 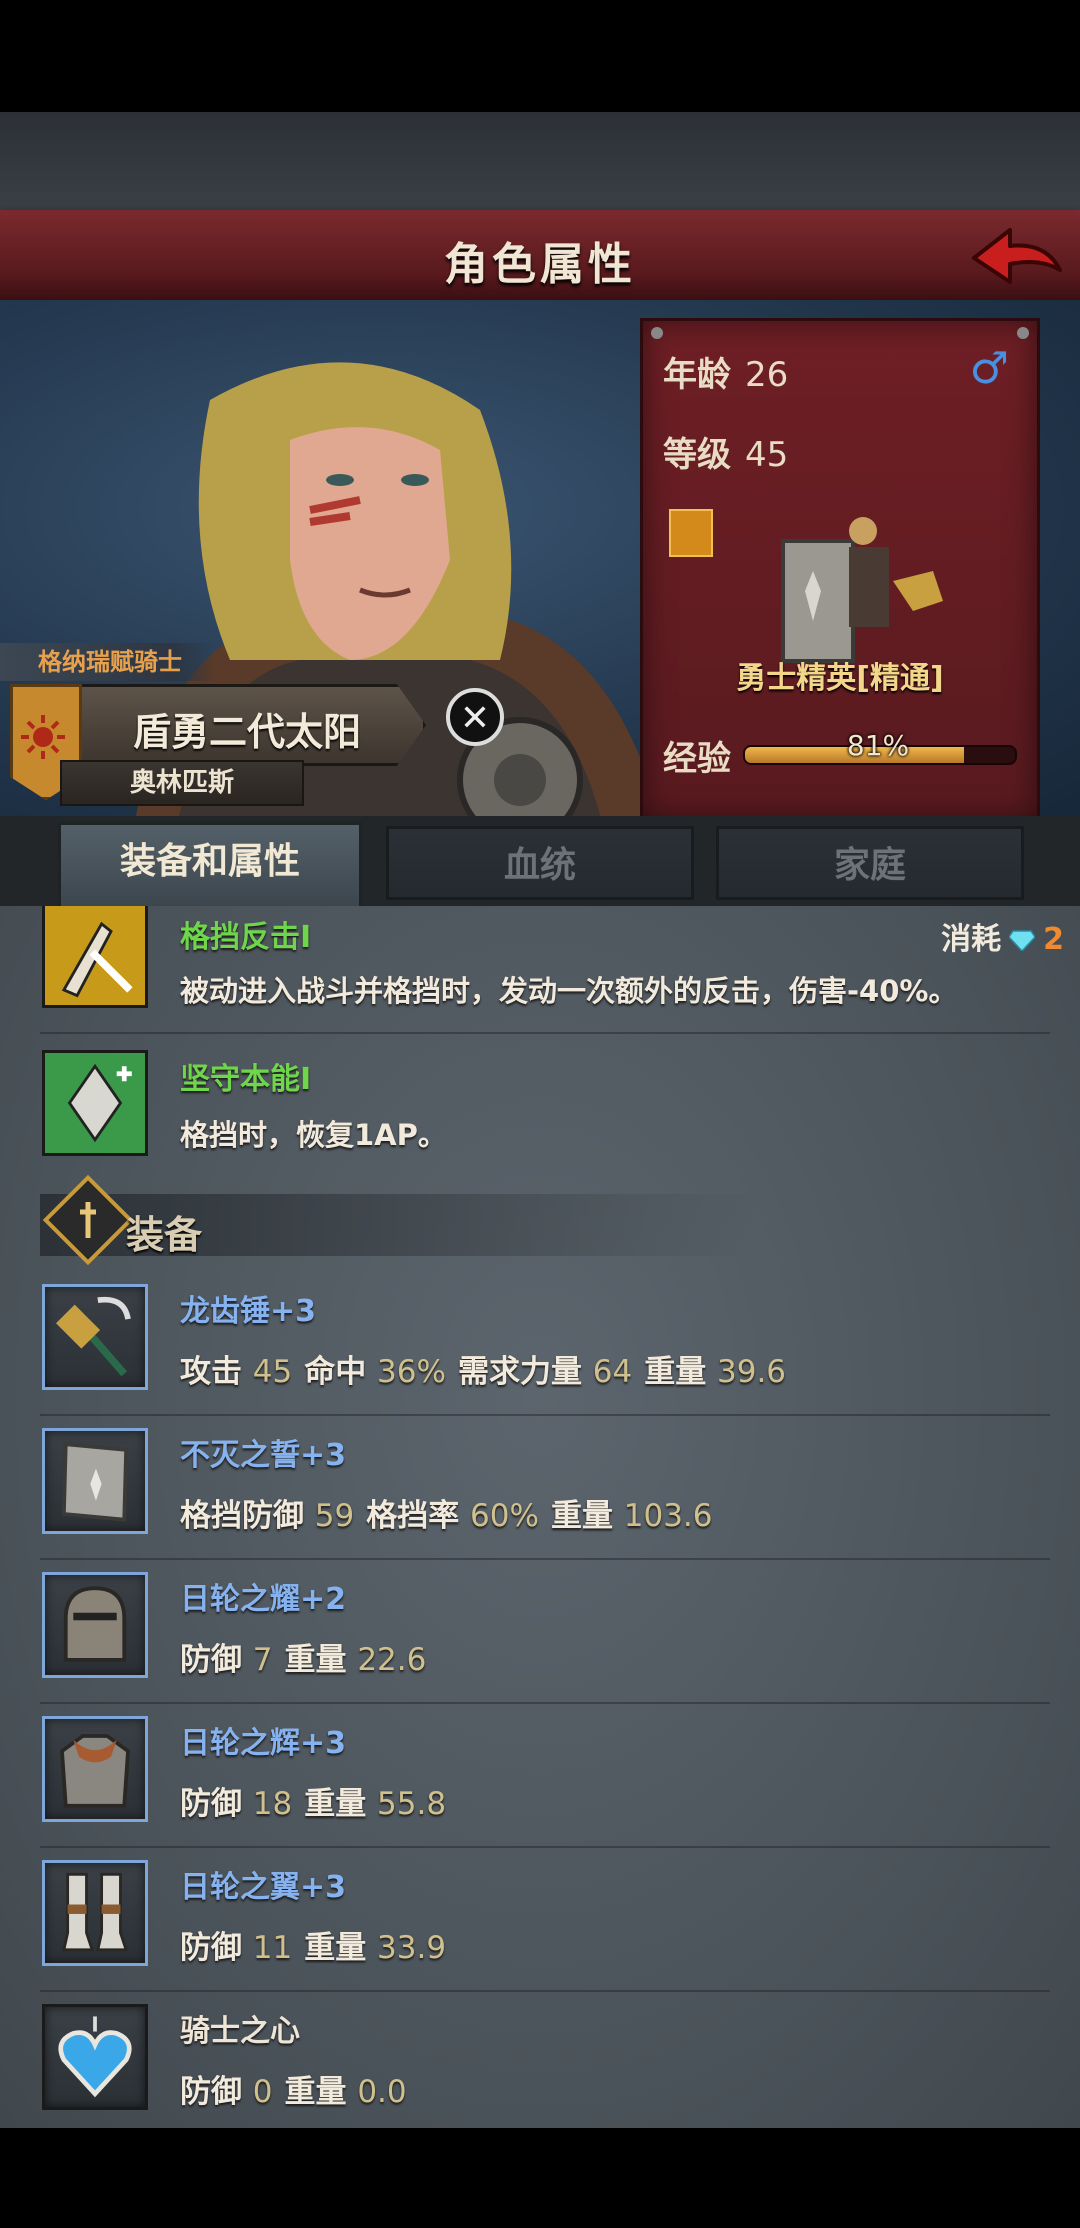 What do you see at coordinates (1016, 257) in the screenshot?
I see `back-arrow-icon` at bounding box center [1016, 257].